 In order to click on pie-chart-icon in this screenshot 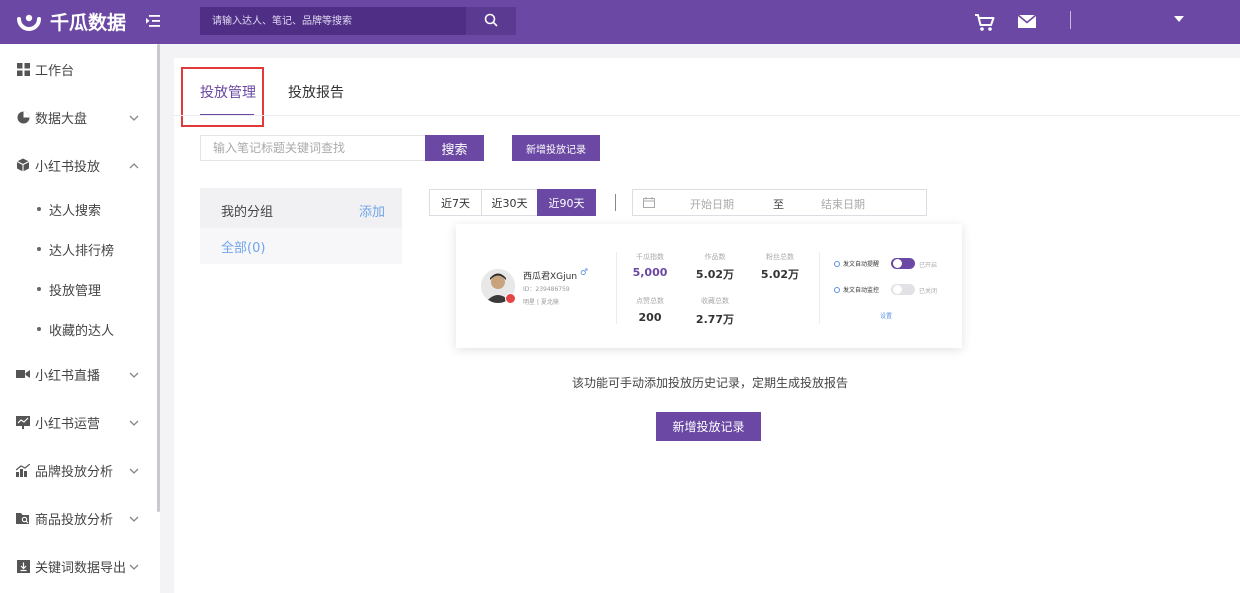, I will do `click(23, 117)`.